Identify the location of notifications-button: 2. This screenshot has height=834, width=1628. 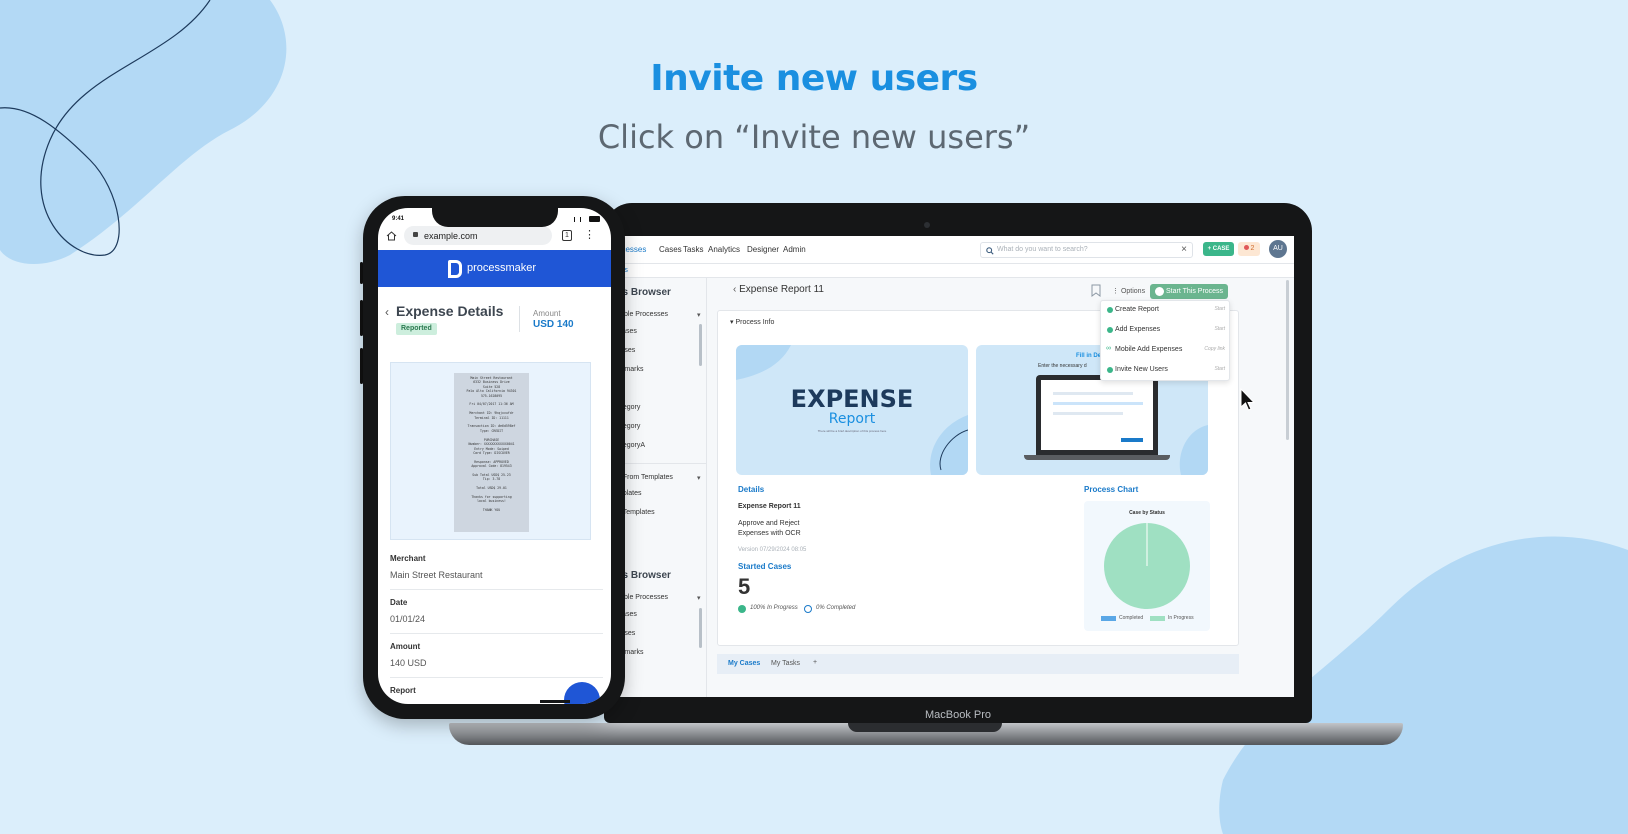
(1249, 249).